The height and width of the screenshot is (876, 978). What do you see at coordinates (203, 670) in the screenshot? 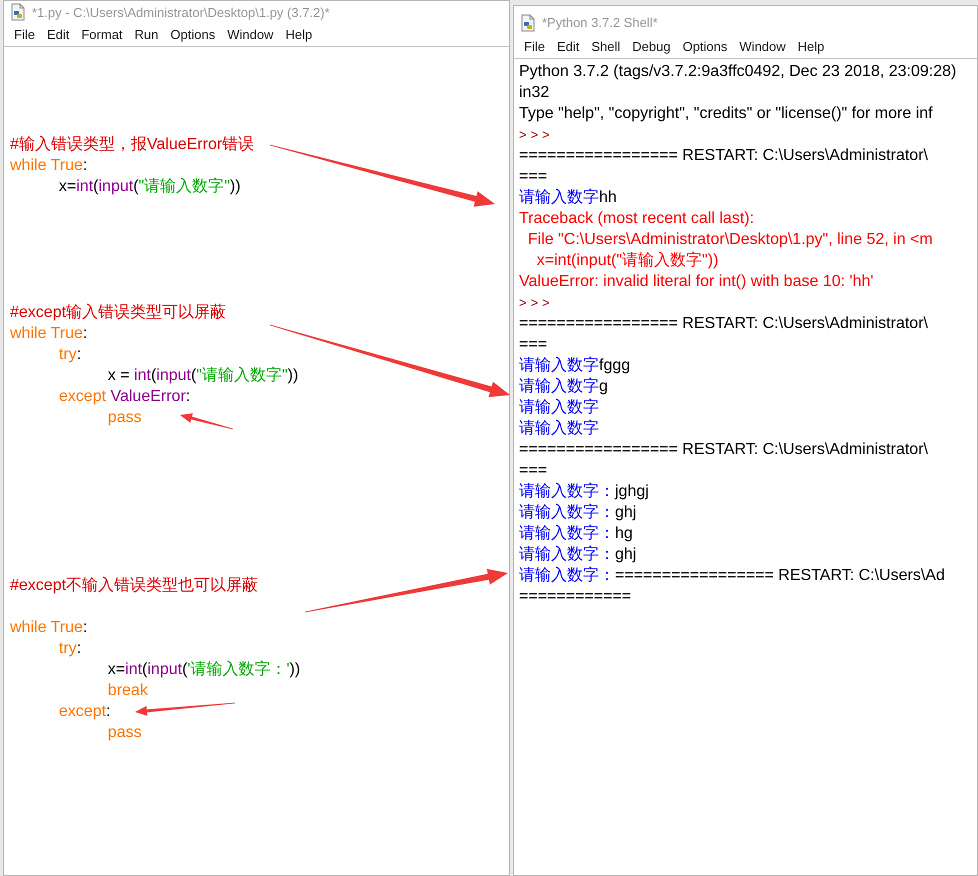
I see `code-line: x=int(input('请输入数字：'))` at bounding box center [203, 670].